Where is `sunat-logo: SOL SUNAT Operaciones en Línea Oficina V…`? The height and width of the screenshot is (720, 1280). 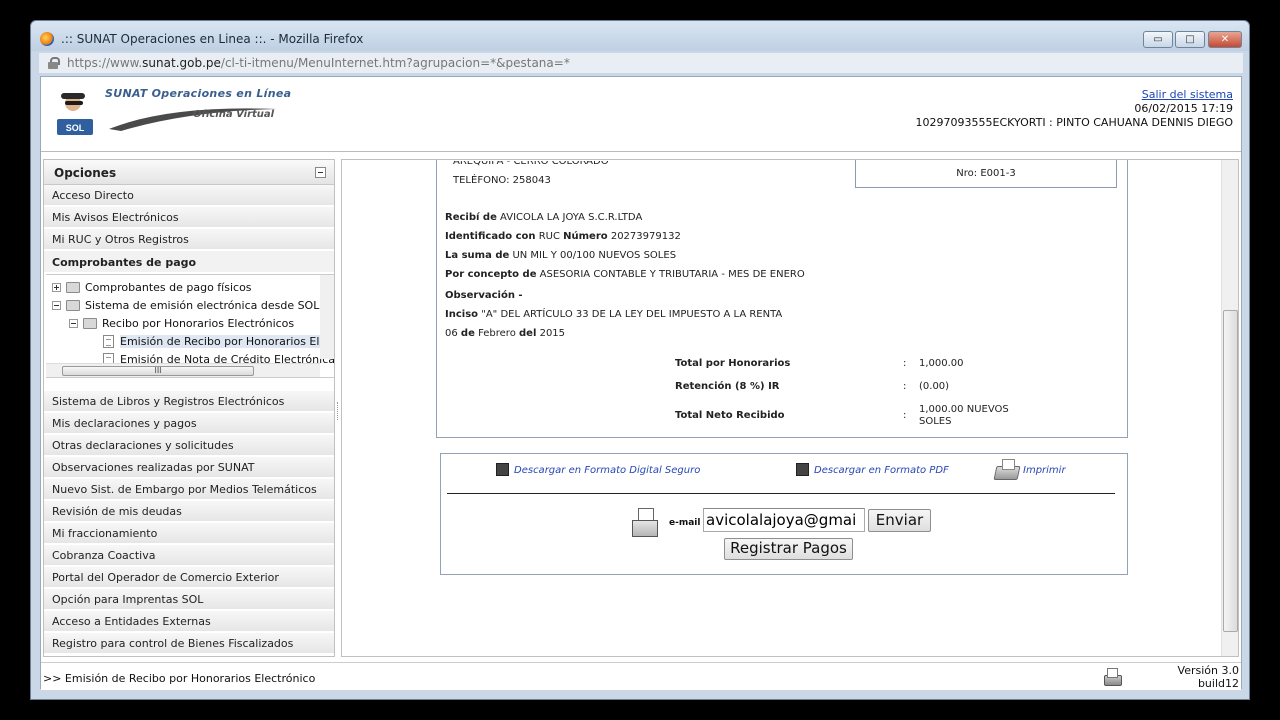 sunat-logo: SOL SUNAT Operaciones en Línea Oficina V… is located at coordinates (170, 115).